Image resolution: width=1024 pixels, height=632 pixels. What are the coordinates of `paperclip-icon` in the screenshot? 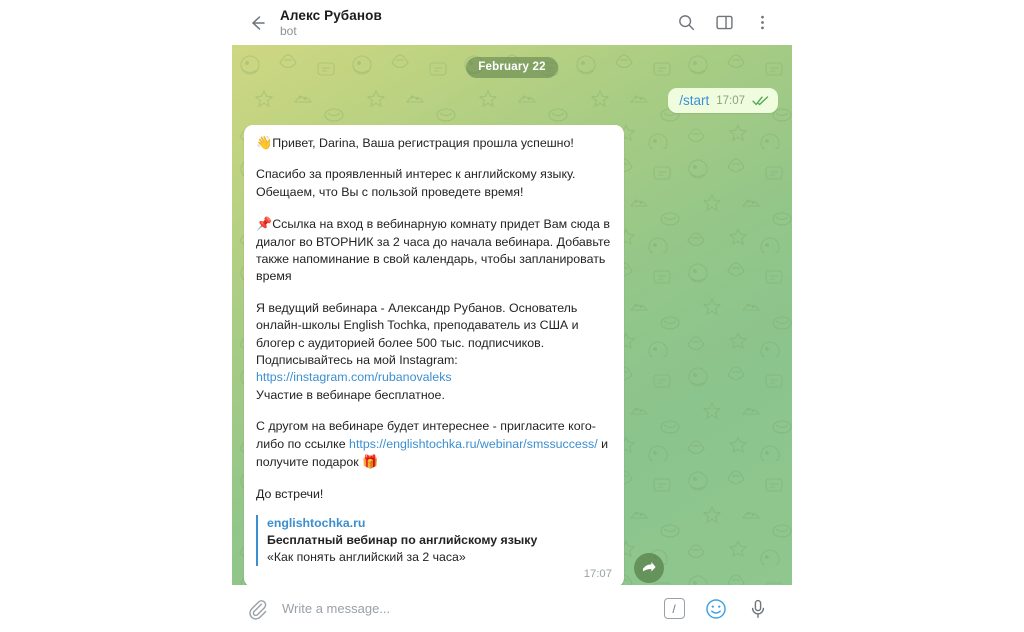 It's located at (258, 609).